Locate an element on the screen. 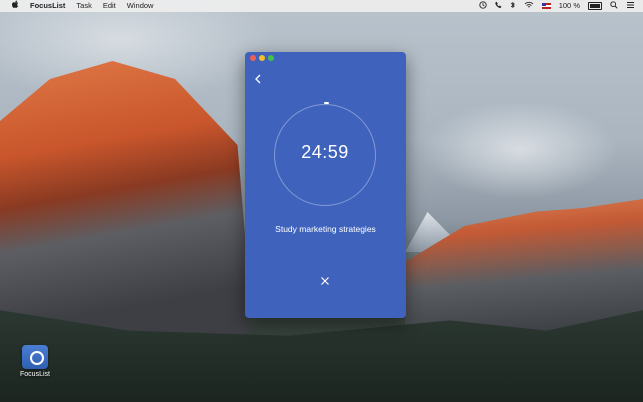  window-close-button is located at coordinates (253, 58).